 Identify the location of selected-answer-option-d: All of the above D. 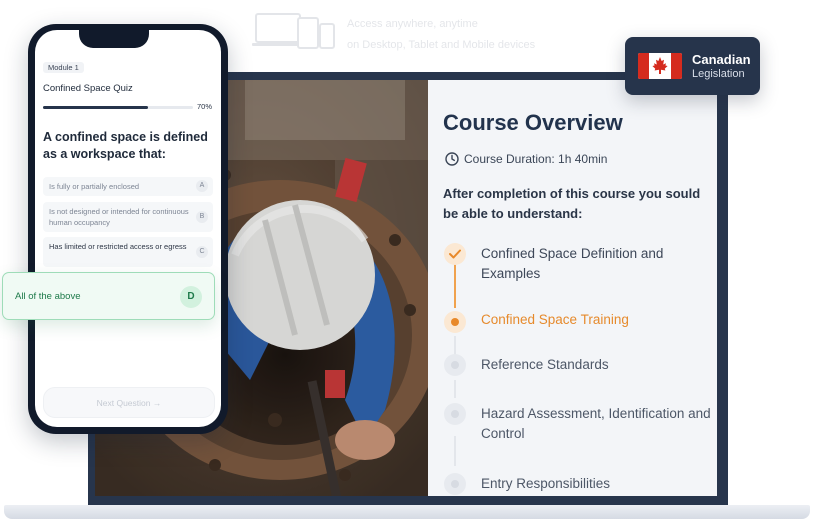
(108, 296).